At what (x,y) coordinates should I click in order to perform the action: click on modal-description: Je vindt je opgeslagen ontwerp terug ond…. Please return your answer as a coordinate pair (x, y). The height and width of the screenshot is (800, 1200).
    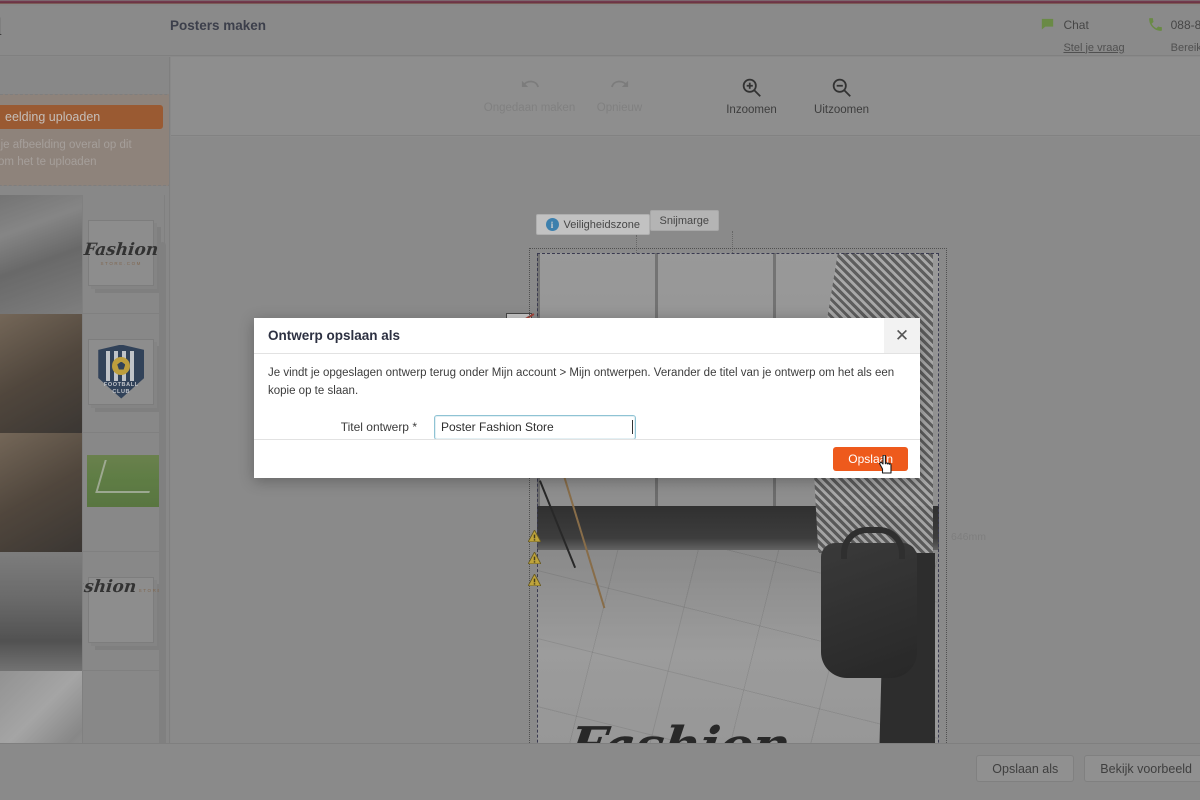
    Looking at the image, I should click on (581, 382).